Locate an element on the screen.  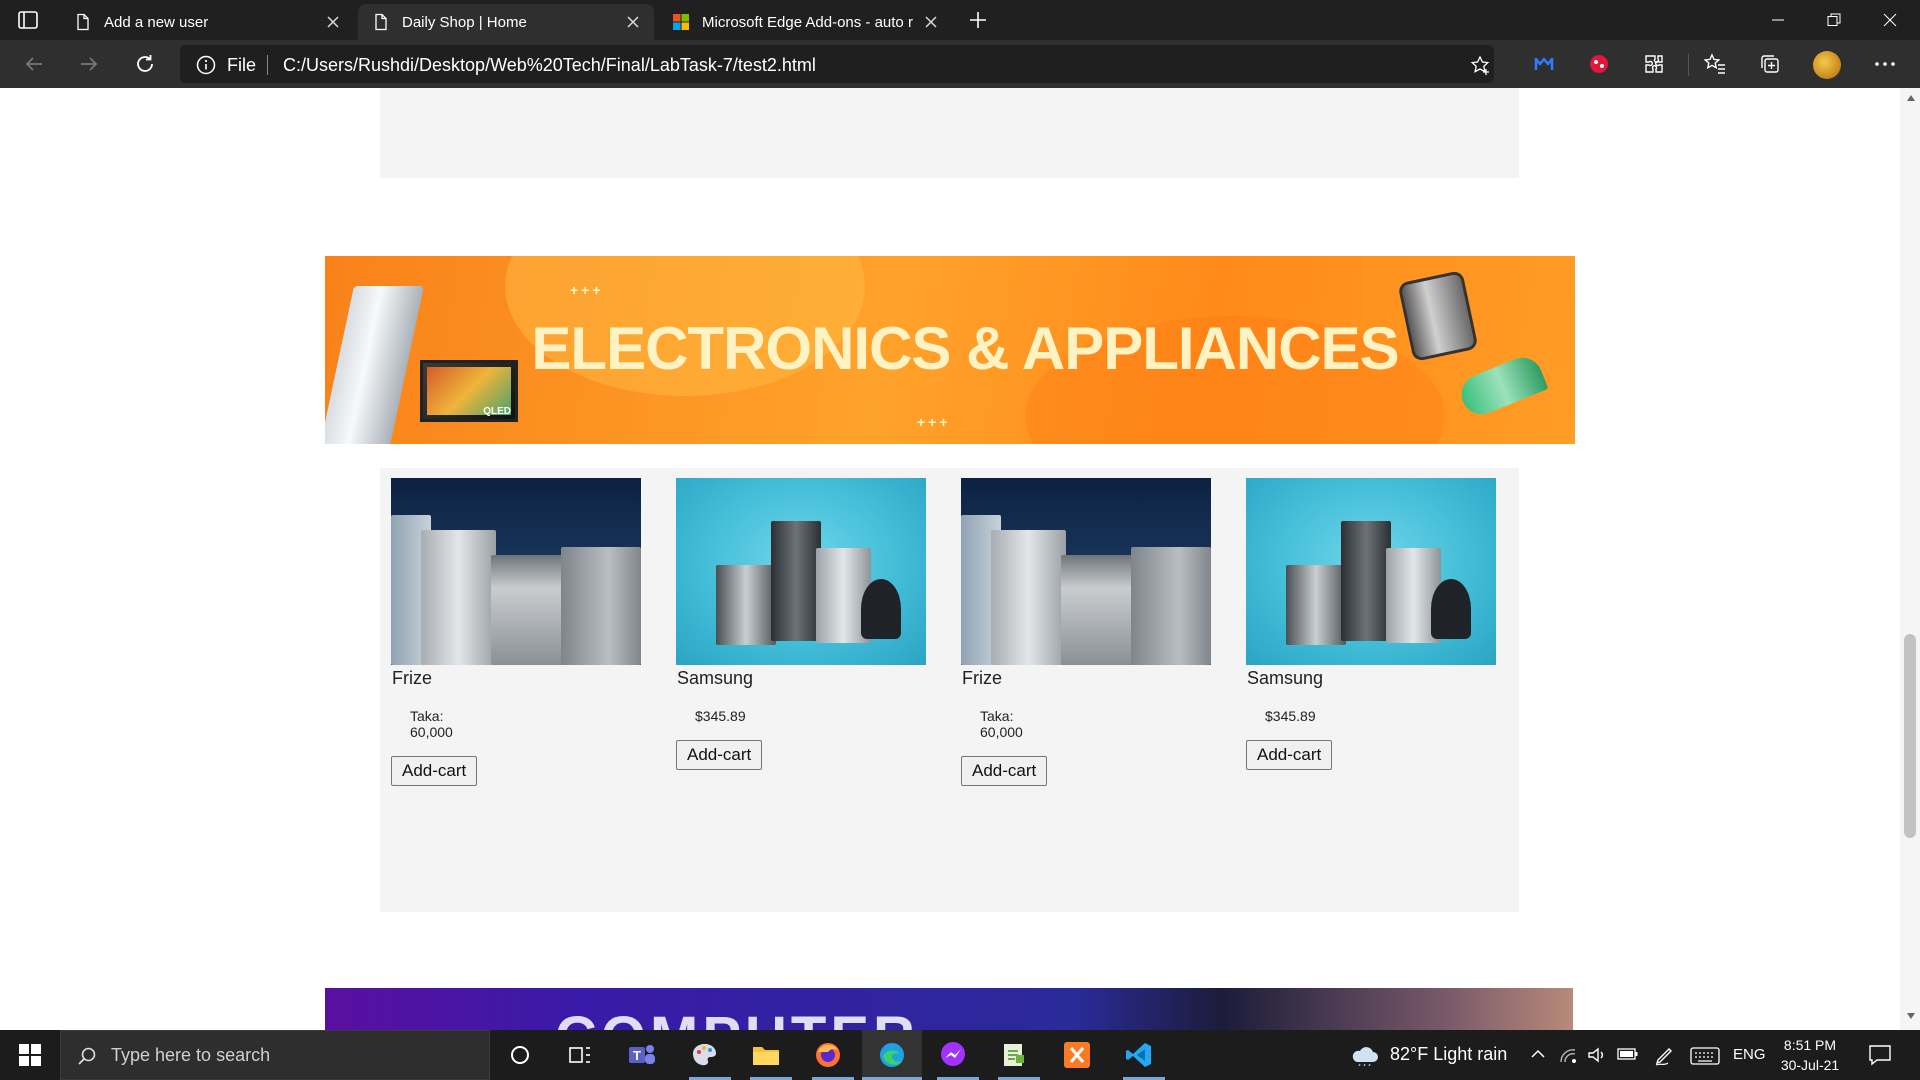
pen-icon is located at coordinates (1664, 1056).